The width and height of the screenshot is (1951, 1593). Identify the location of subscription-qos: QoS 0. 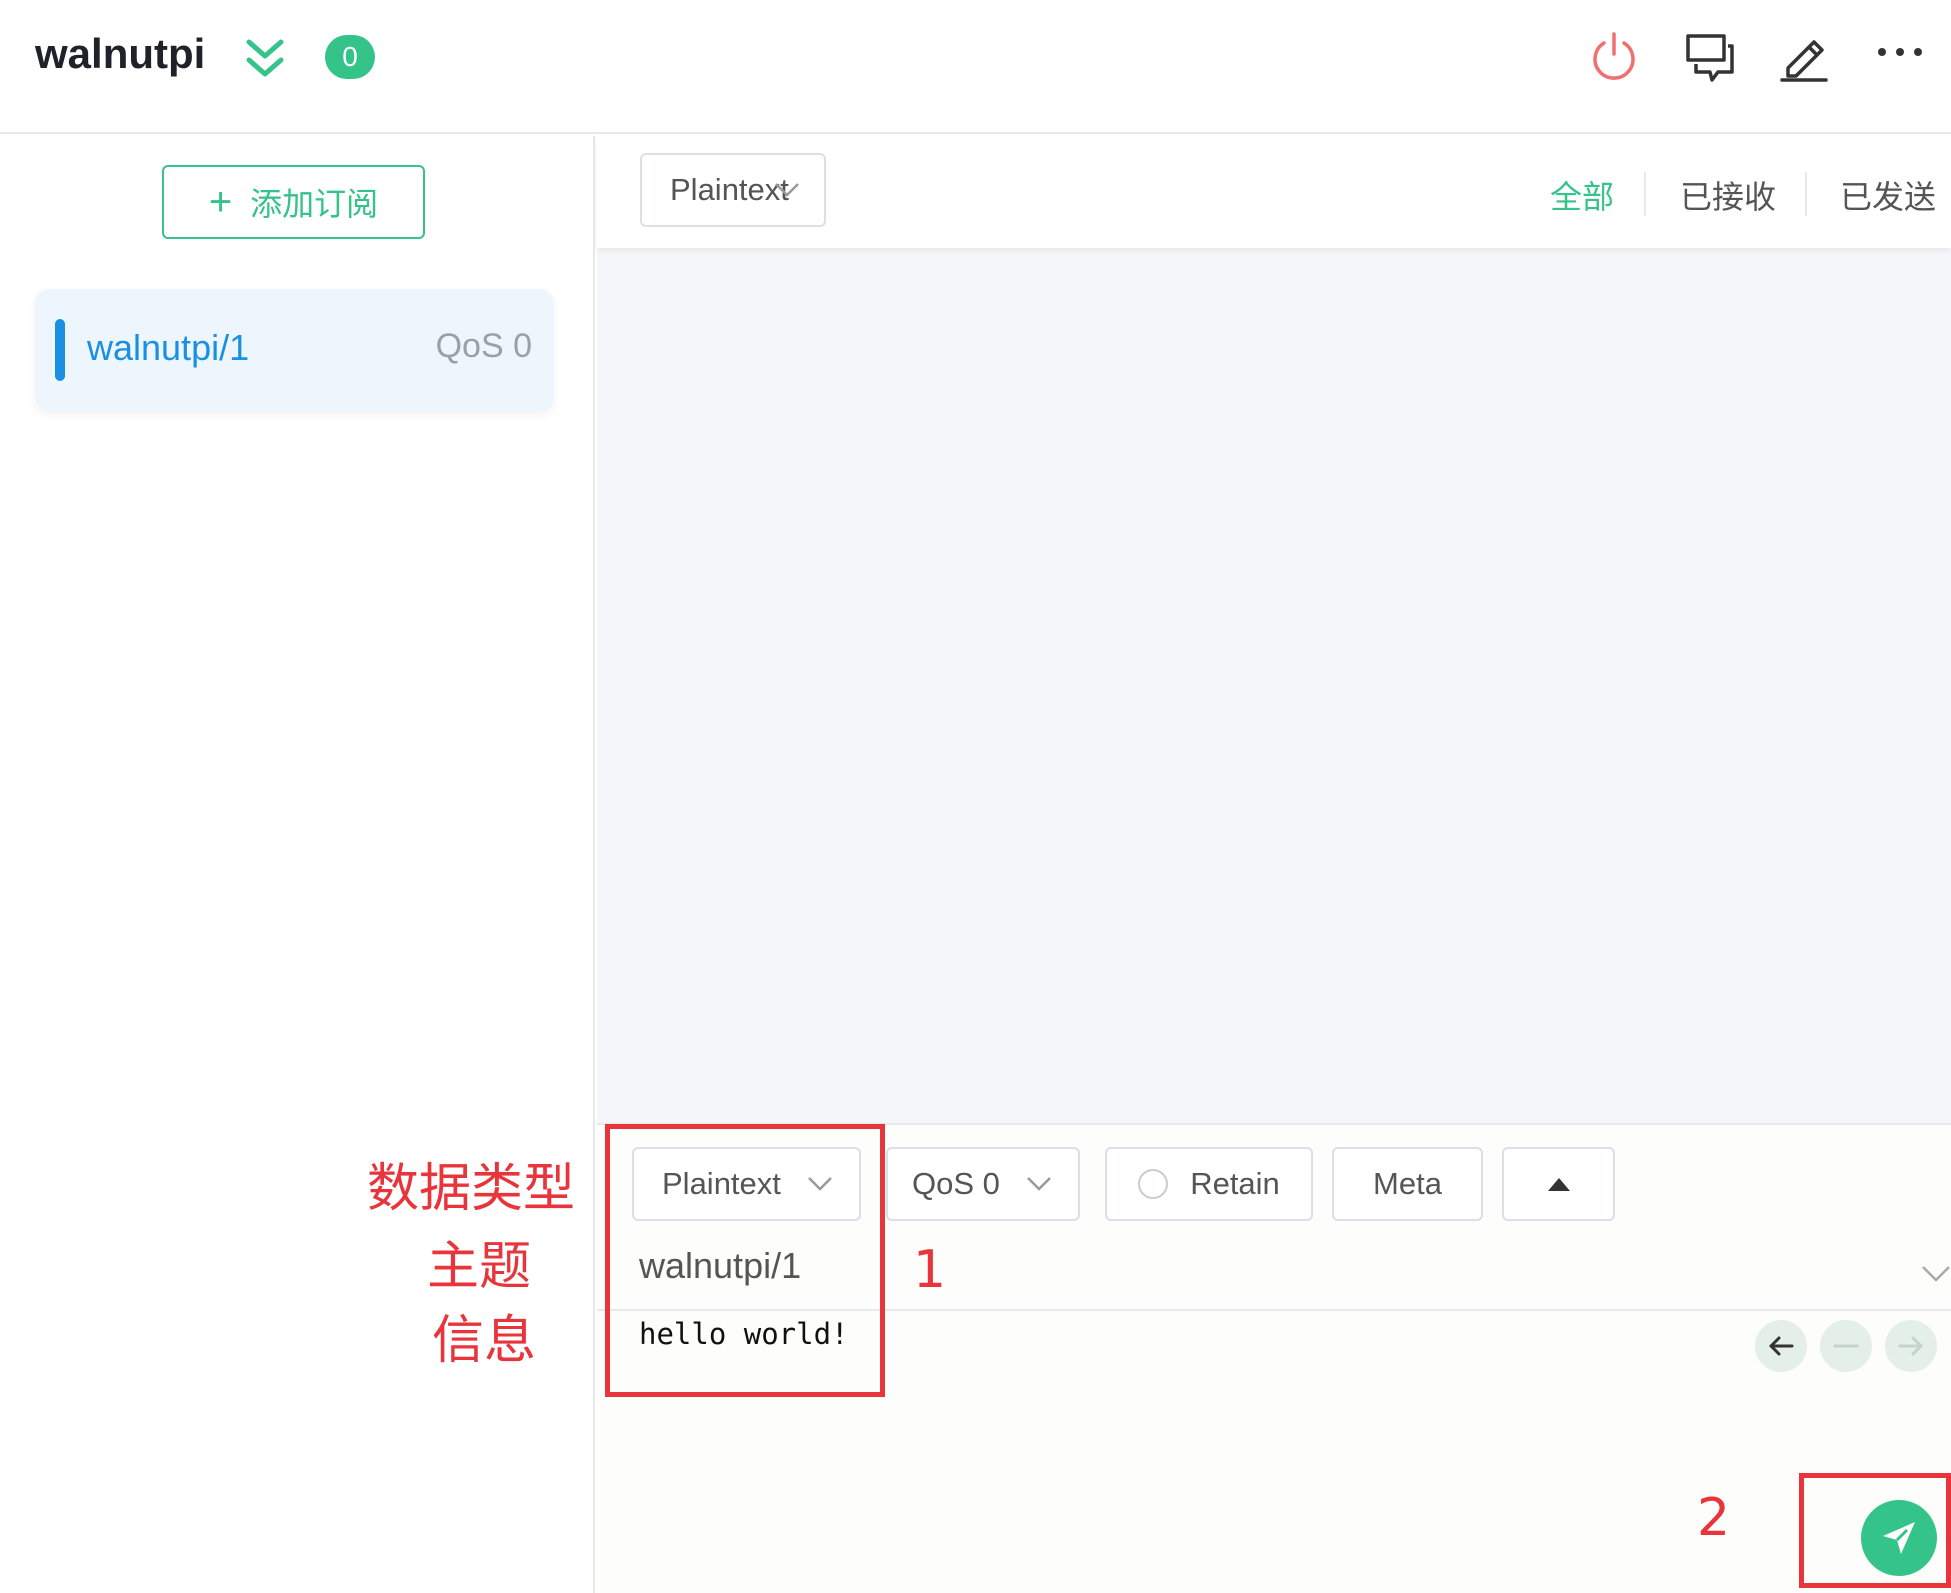
(483, 346).